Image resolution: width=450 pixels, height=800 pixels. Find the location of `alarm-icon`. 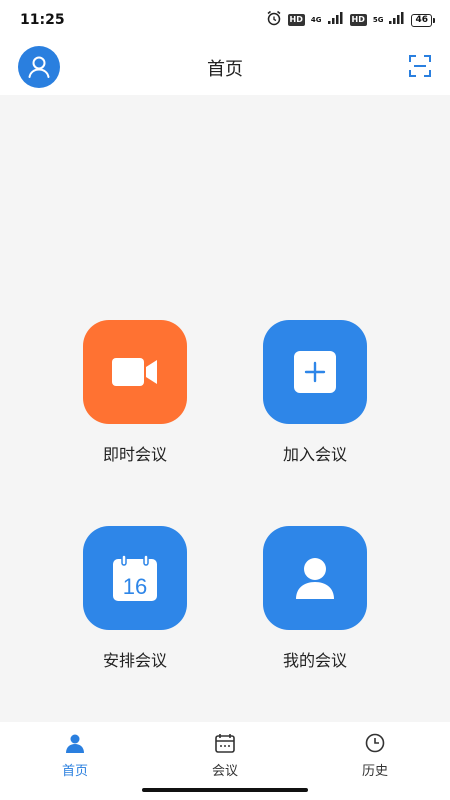

alarm-icon is located at coordinates (274, 20).